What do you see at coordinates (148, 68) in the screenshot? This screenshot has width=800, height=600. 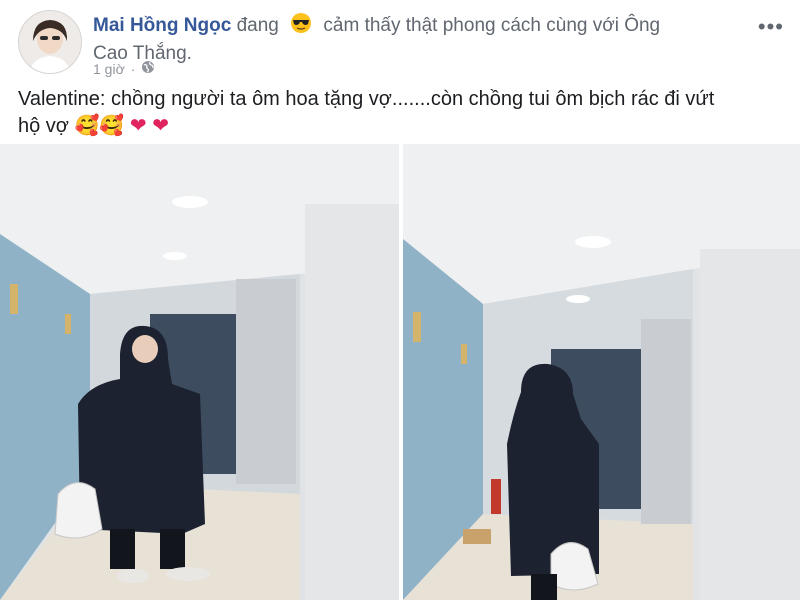 I see `globe-icon` at bounding box center [148, 68].